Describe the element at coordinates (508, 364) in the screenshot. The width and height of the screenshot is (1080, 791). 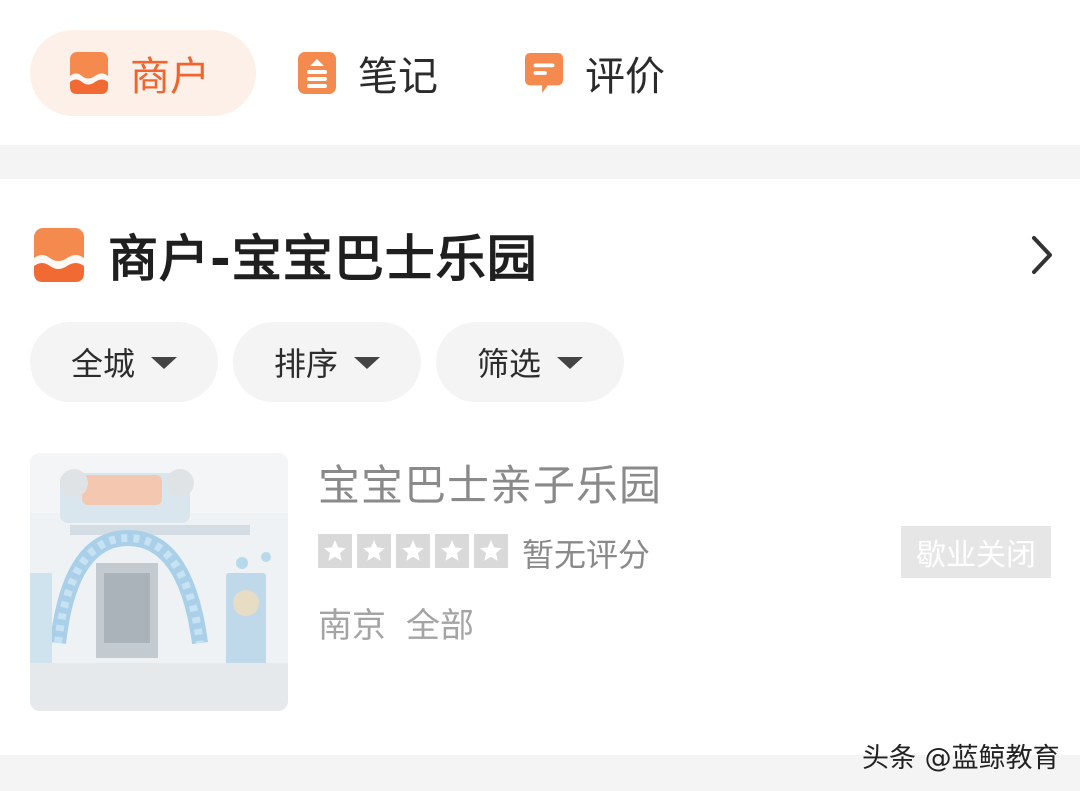
I see `filter-label: 筛选` at that location.